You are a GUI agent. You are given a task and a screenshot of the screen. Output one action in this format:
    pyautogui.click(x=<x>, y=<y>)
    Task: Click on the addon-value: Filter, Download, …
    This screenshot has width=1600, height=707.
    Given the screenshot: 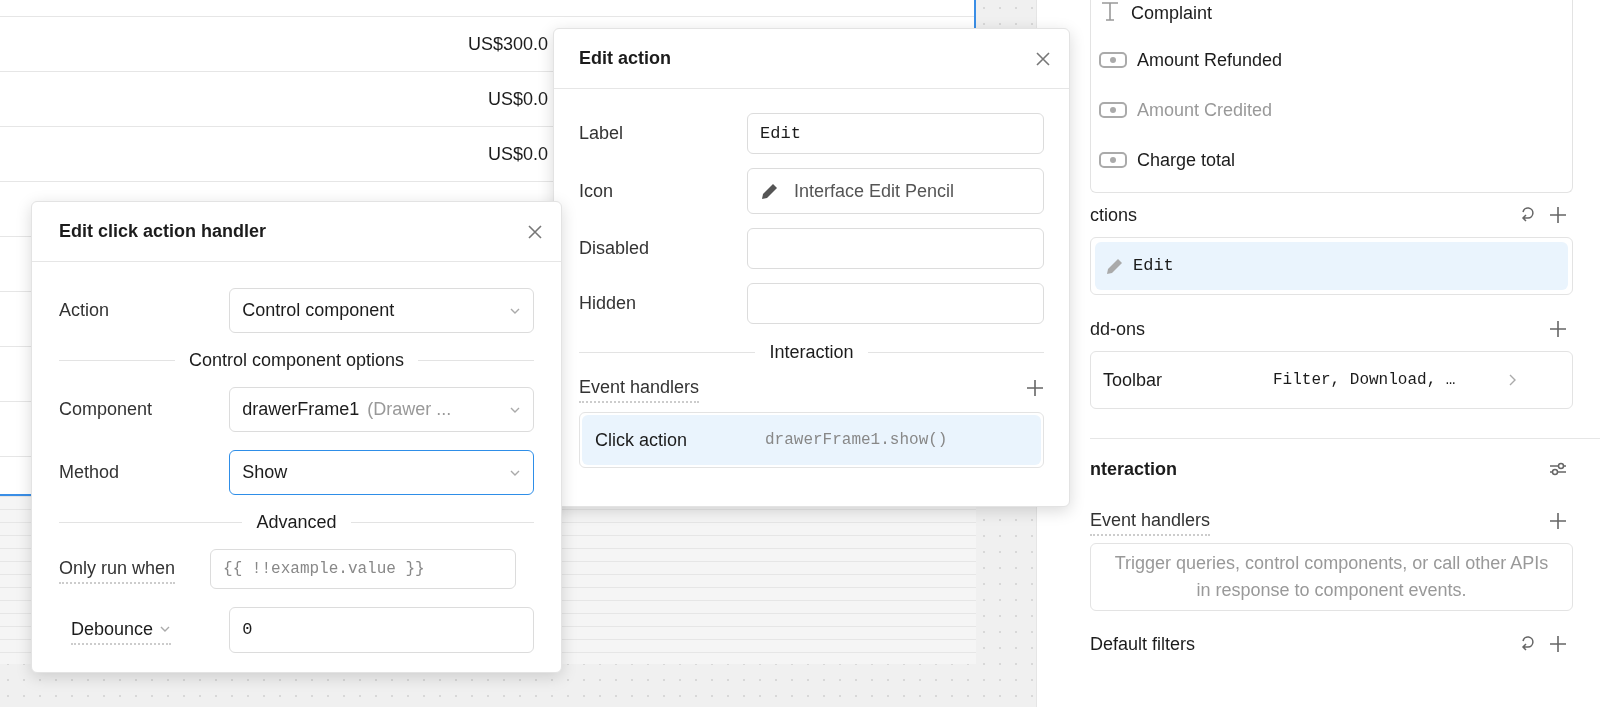 What is the action you would take?
    pyautogui.click(x=1365, y=380)
    